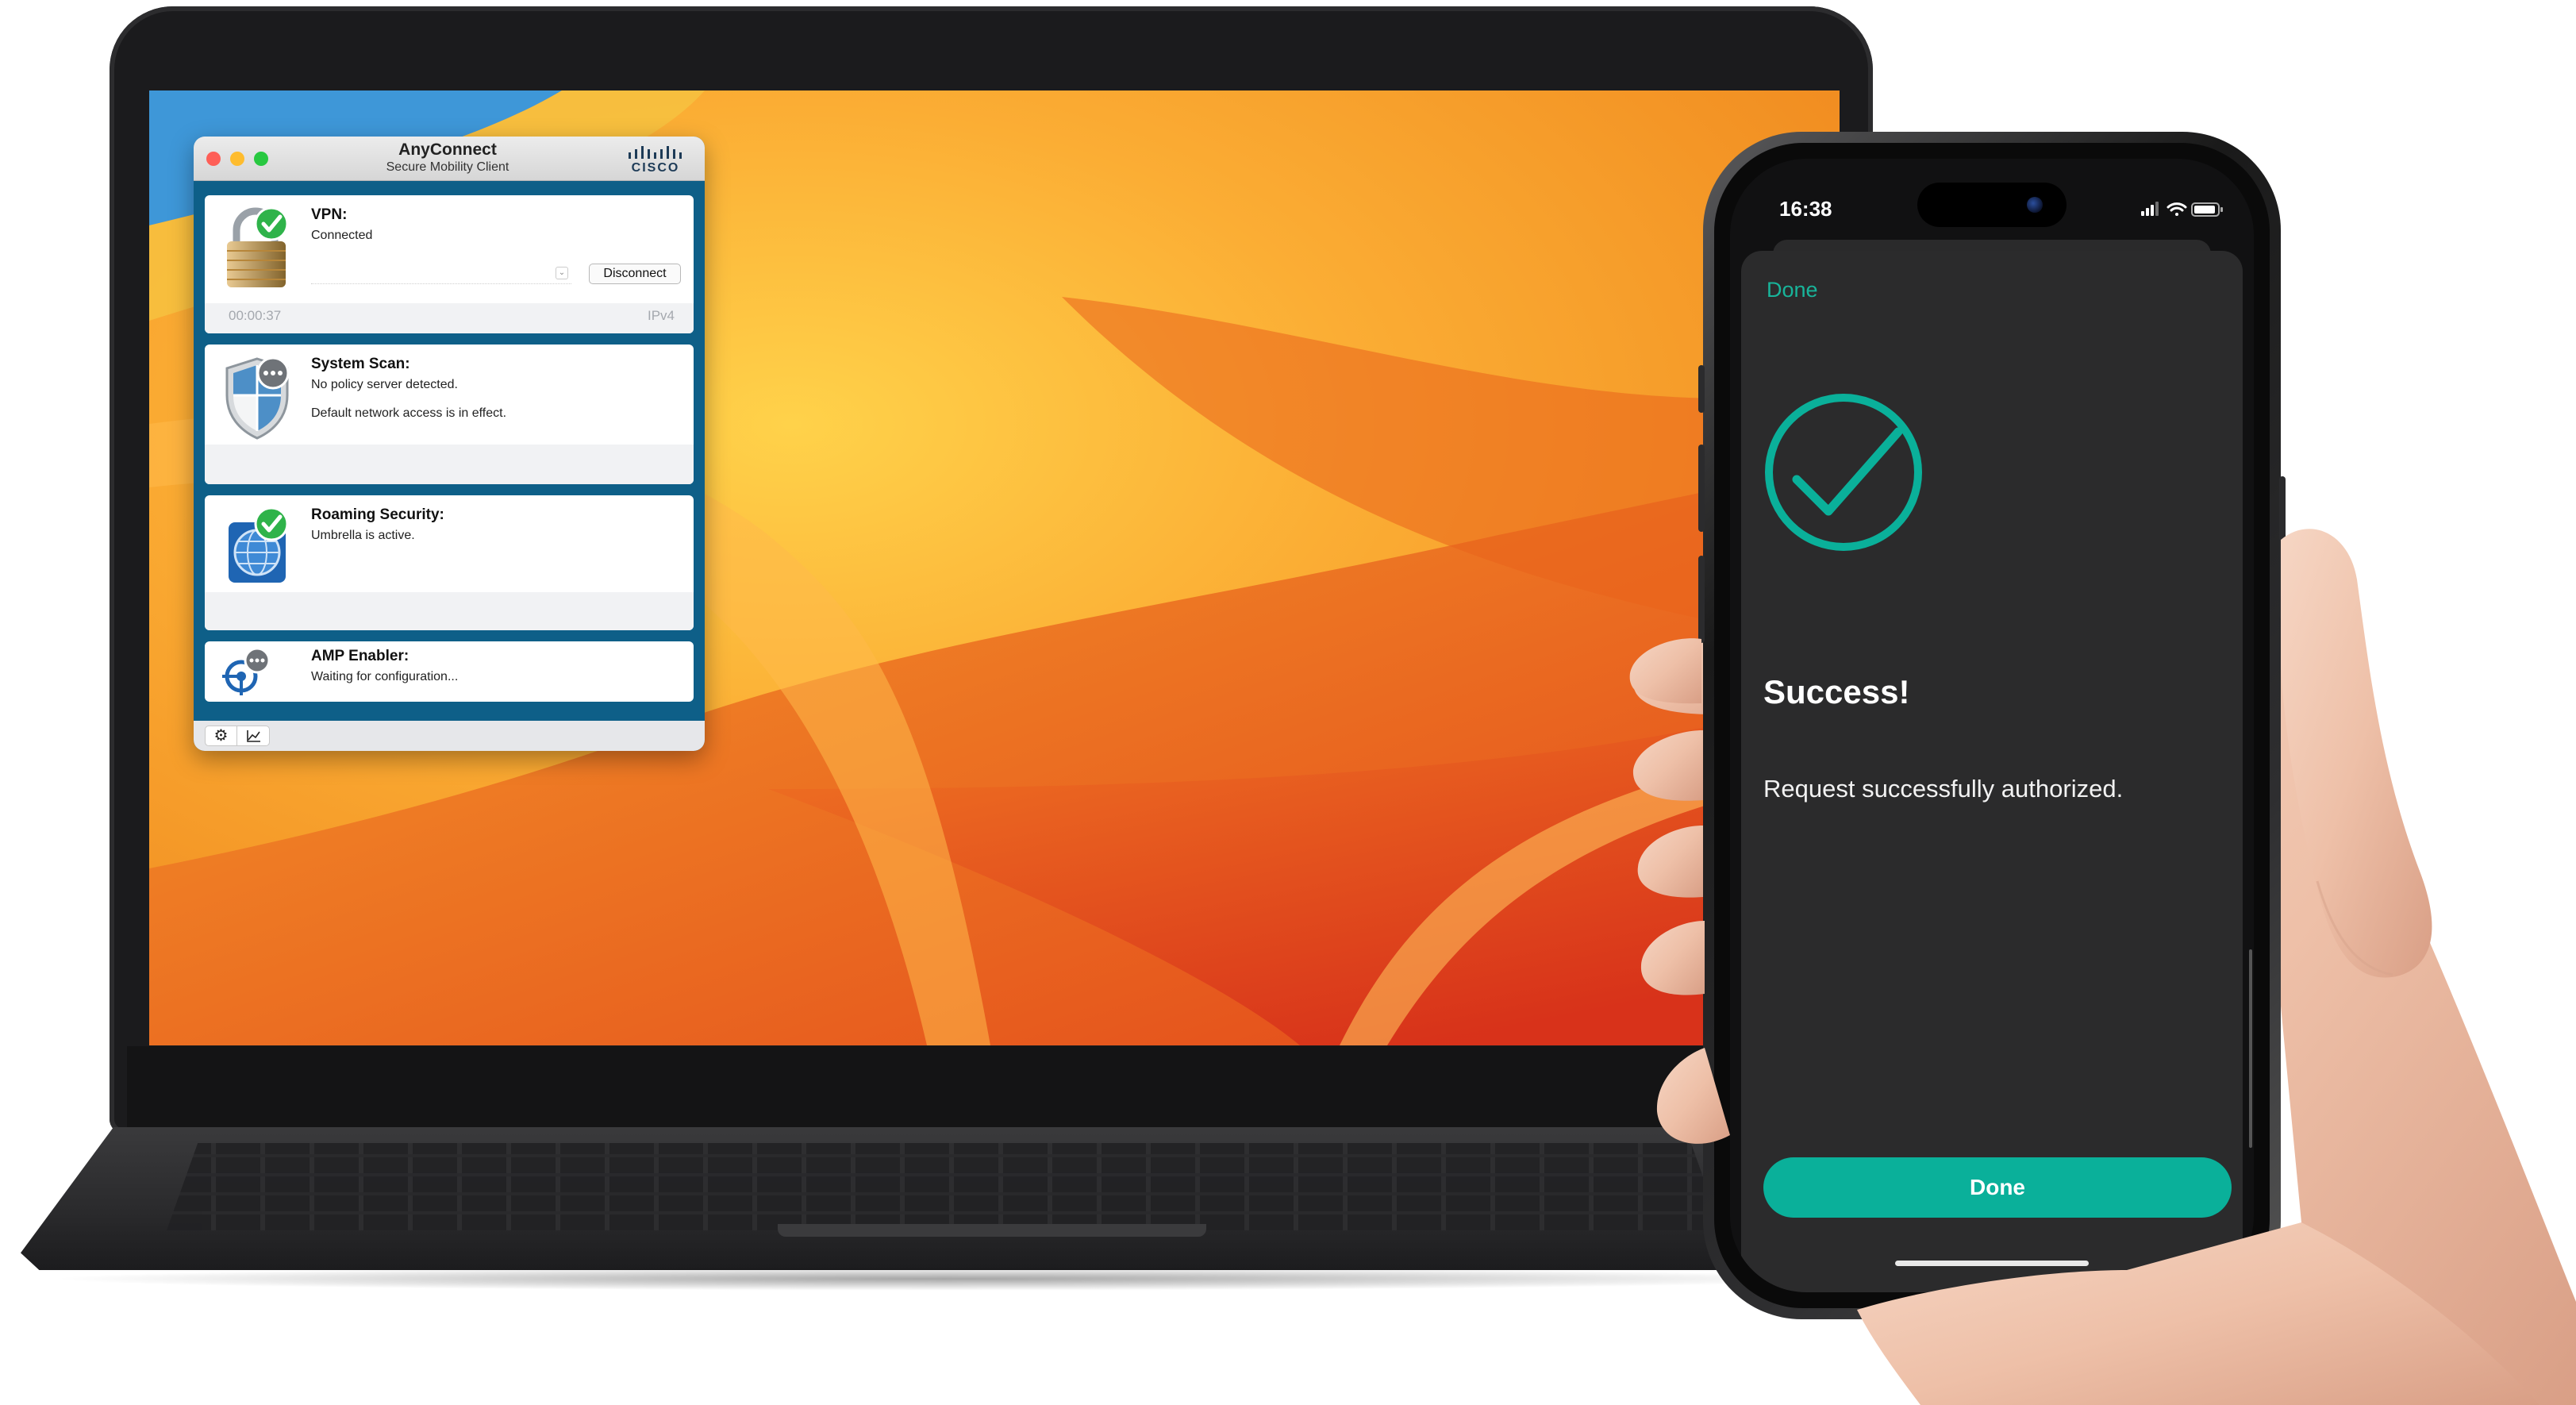  What do you see at coordinates (2035, 205) in the screenshot?
I see `front-camera-icon` at bounding box center [2035, 205].